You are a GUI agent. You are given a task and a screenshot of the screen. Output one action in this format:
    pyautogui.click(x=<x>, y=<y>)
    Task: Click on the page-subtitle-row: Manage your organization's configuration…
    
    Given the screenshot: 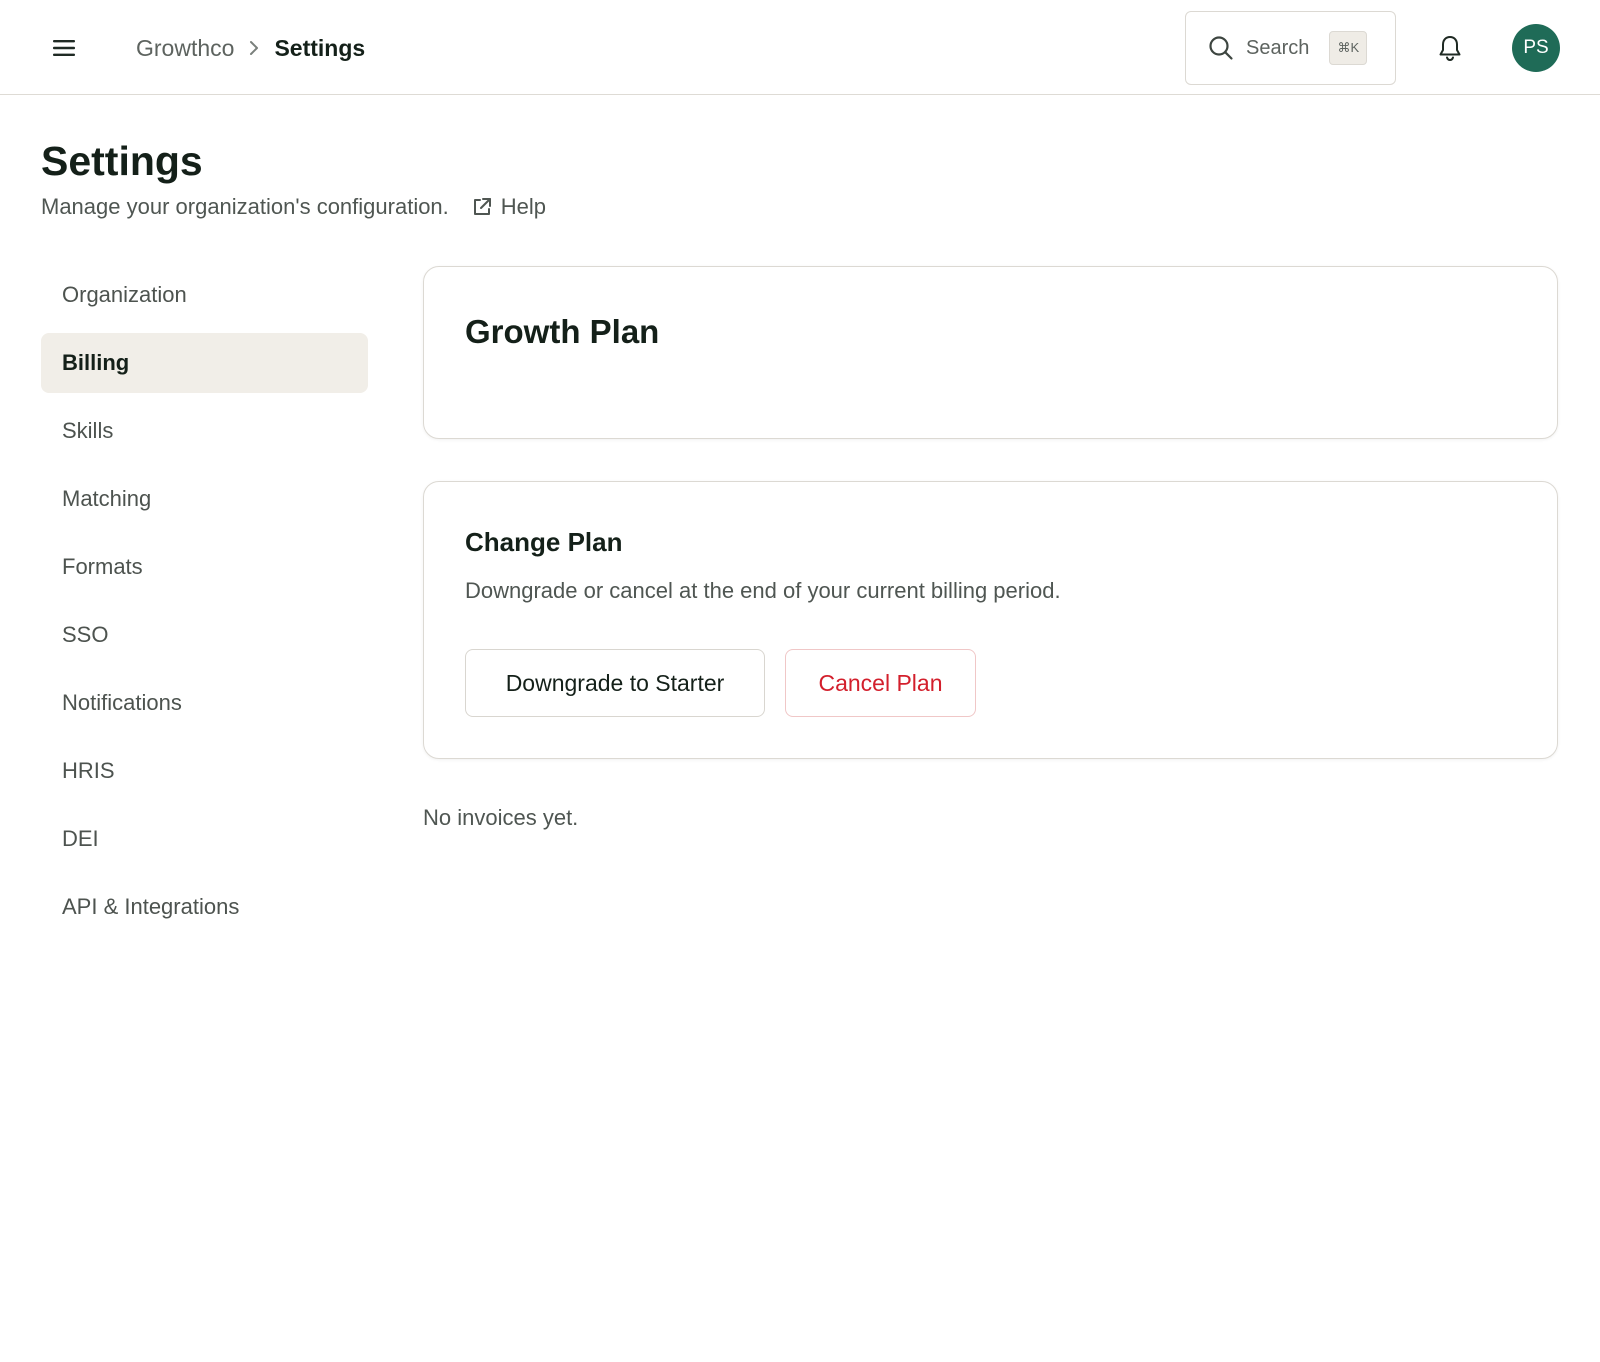 What is the action you would take?
    pyautogui.click(x=293, y=207)
    